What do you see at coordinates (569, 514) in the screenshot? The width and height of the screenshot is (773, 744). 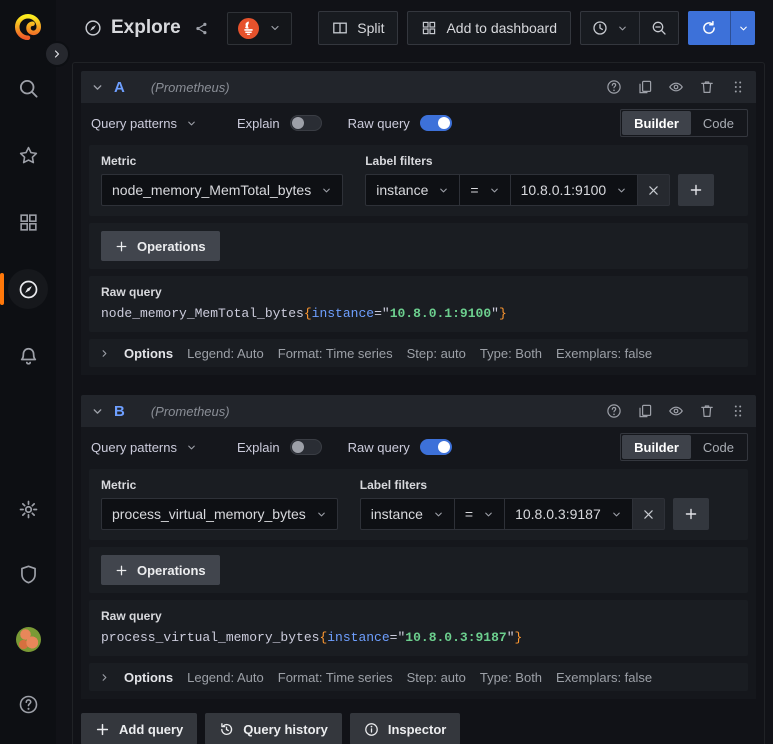 I see `filter-value-select: 10.8.0.3:9187` at bounding box center [569, 514].